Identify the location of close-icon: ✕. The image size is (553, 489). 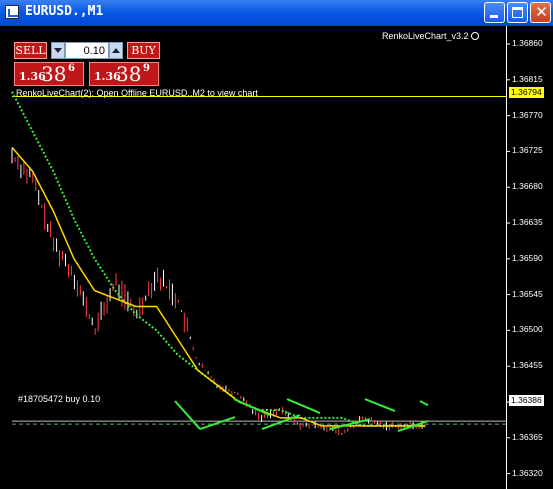
(541, 12).